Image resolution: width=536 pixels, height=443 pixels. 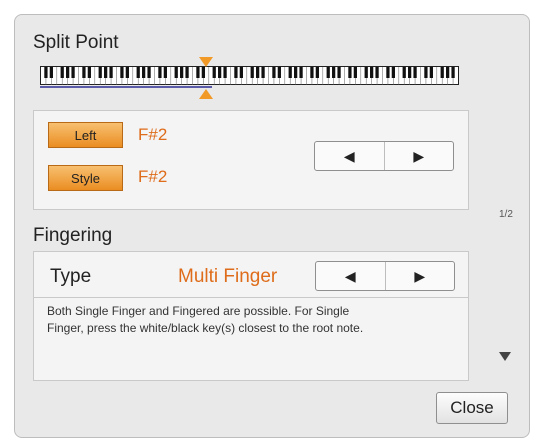 What do you see at coordinates (153, 134) in the screenshot?
I see `left-part-value: F#2` at bounding box center [153, 134].